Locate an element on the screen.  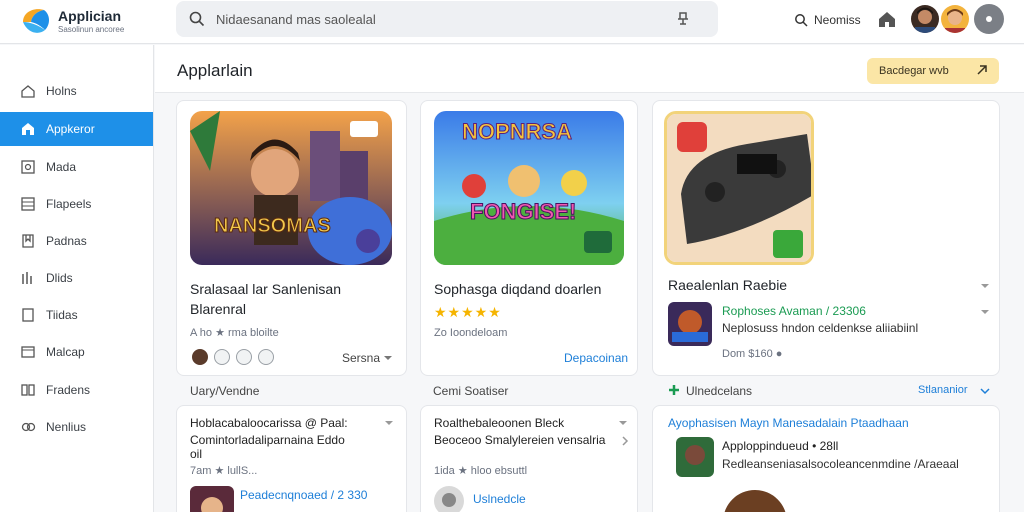
list-line: Roalthebaleoonen Bleck is located at coordinates (499, 423).